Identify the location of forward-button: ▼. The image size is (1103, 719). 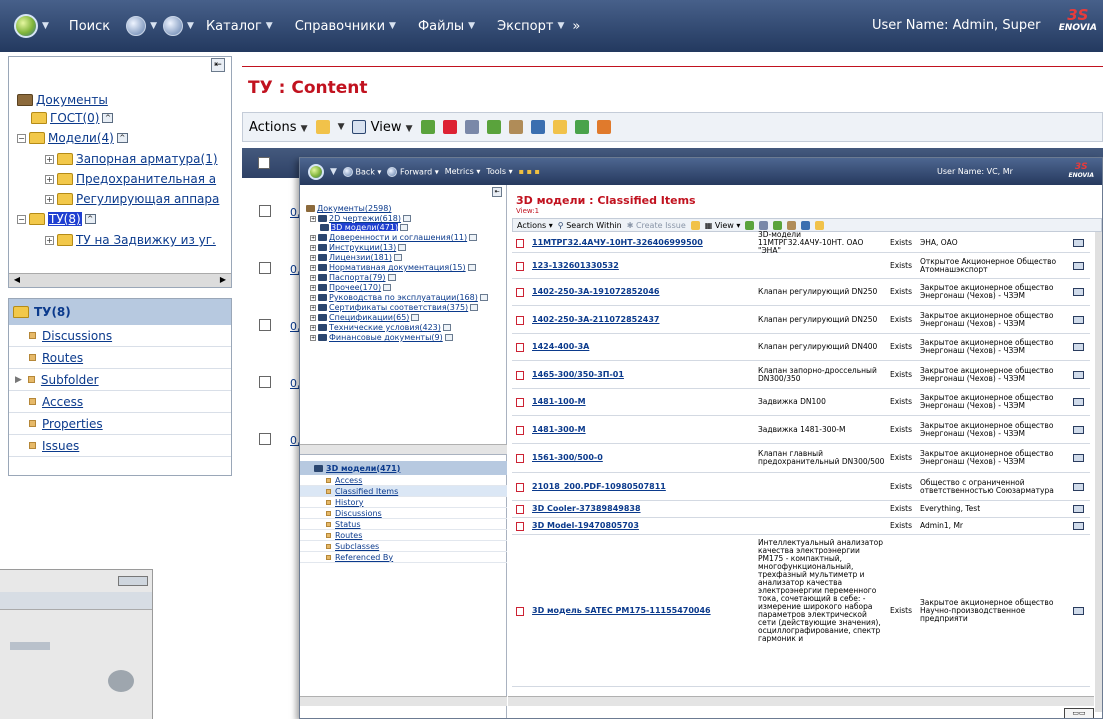
(178, 26).